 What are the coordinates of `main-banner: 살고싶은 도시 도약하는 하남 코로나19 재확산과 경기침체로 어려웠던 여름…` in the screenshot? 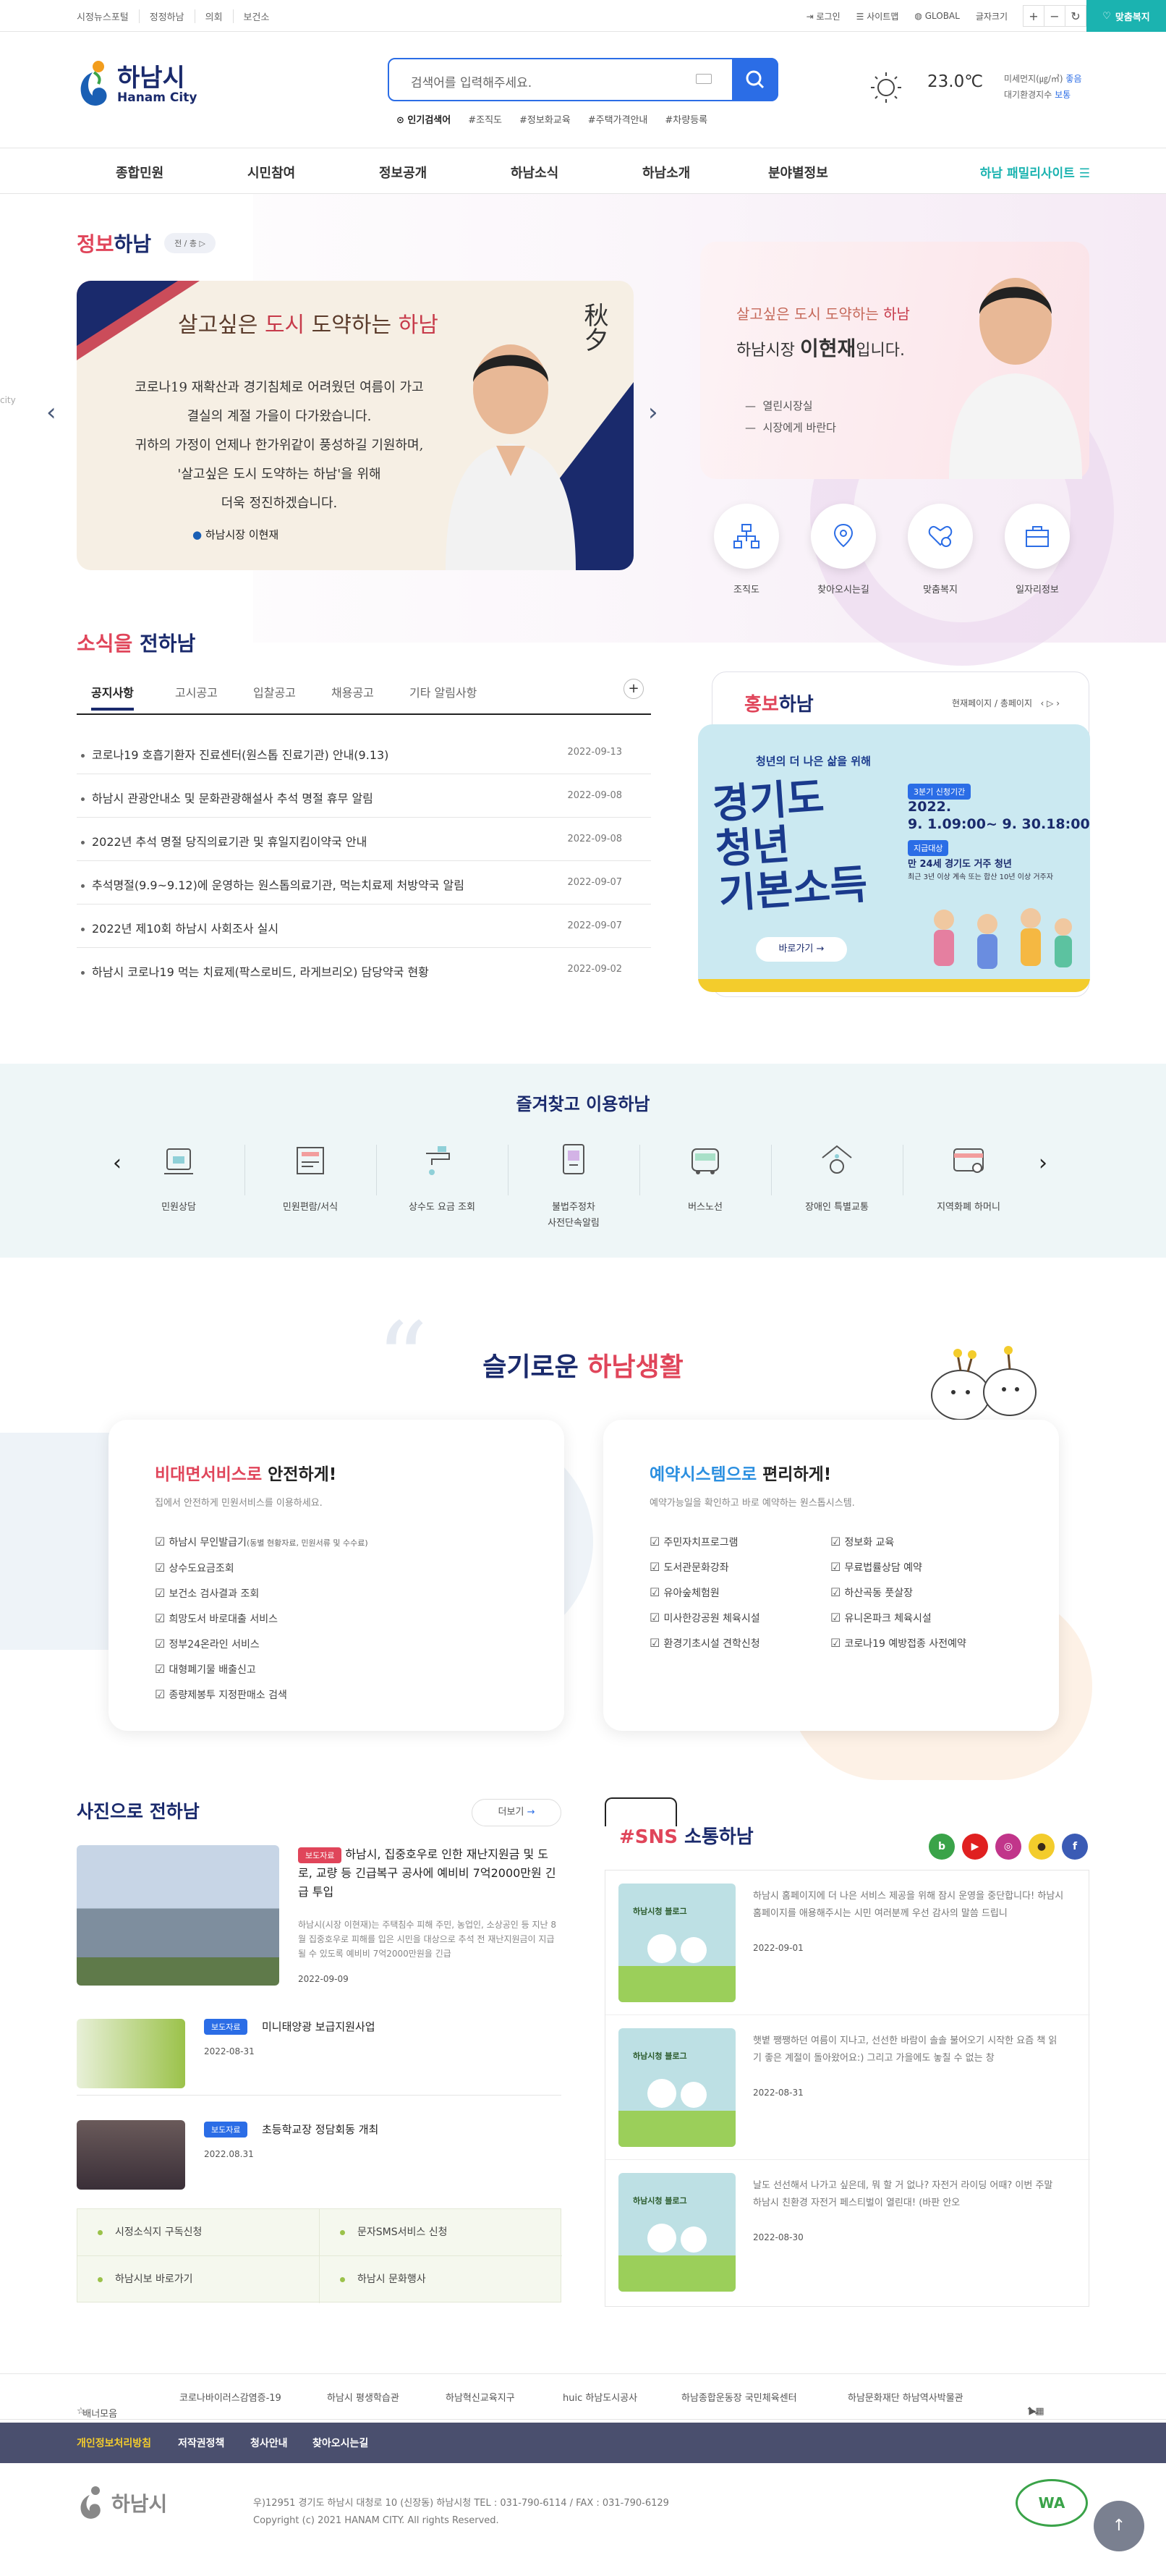 It's located at (355, 425).